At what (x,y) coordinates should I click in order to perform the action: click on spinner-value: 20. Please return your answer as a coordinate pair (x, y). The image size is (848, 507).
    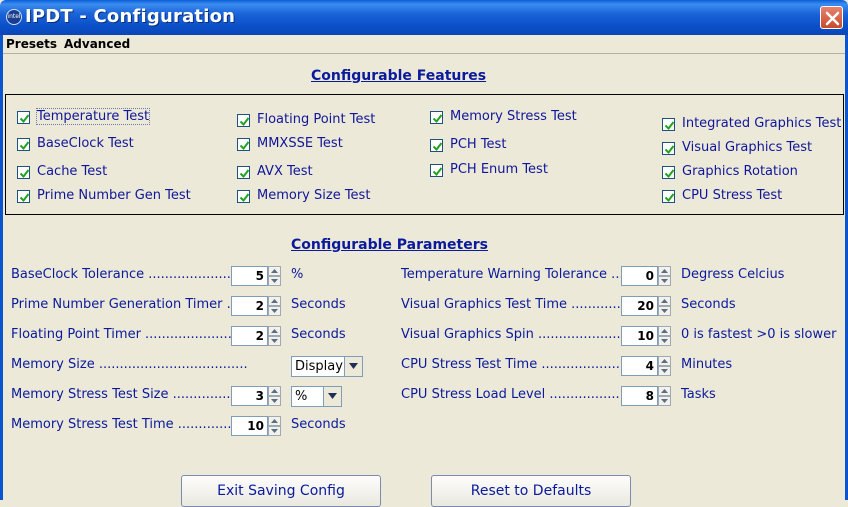
    Looking at the image, I should click on (639, 306).